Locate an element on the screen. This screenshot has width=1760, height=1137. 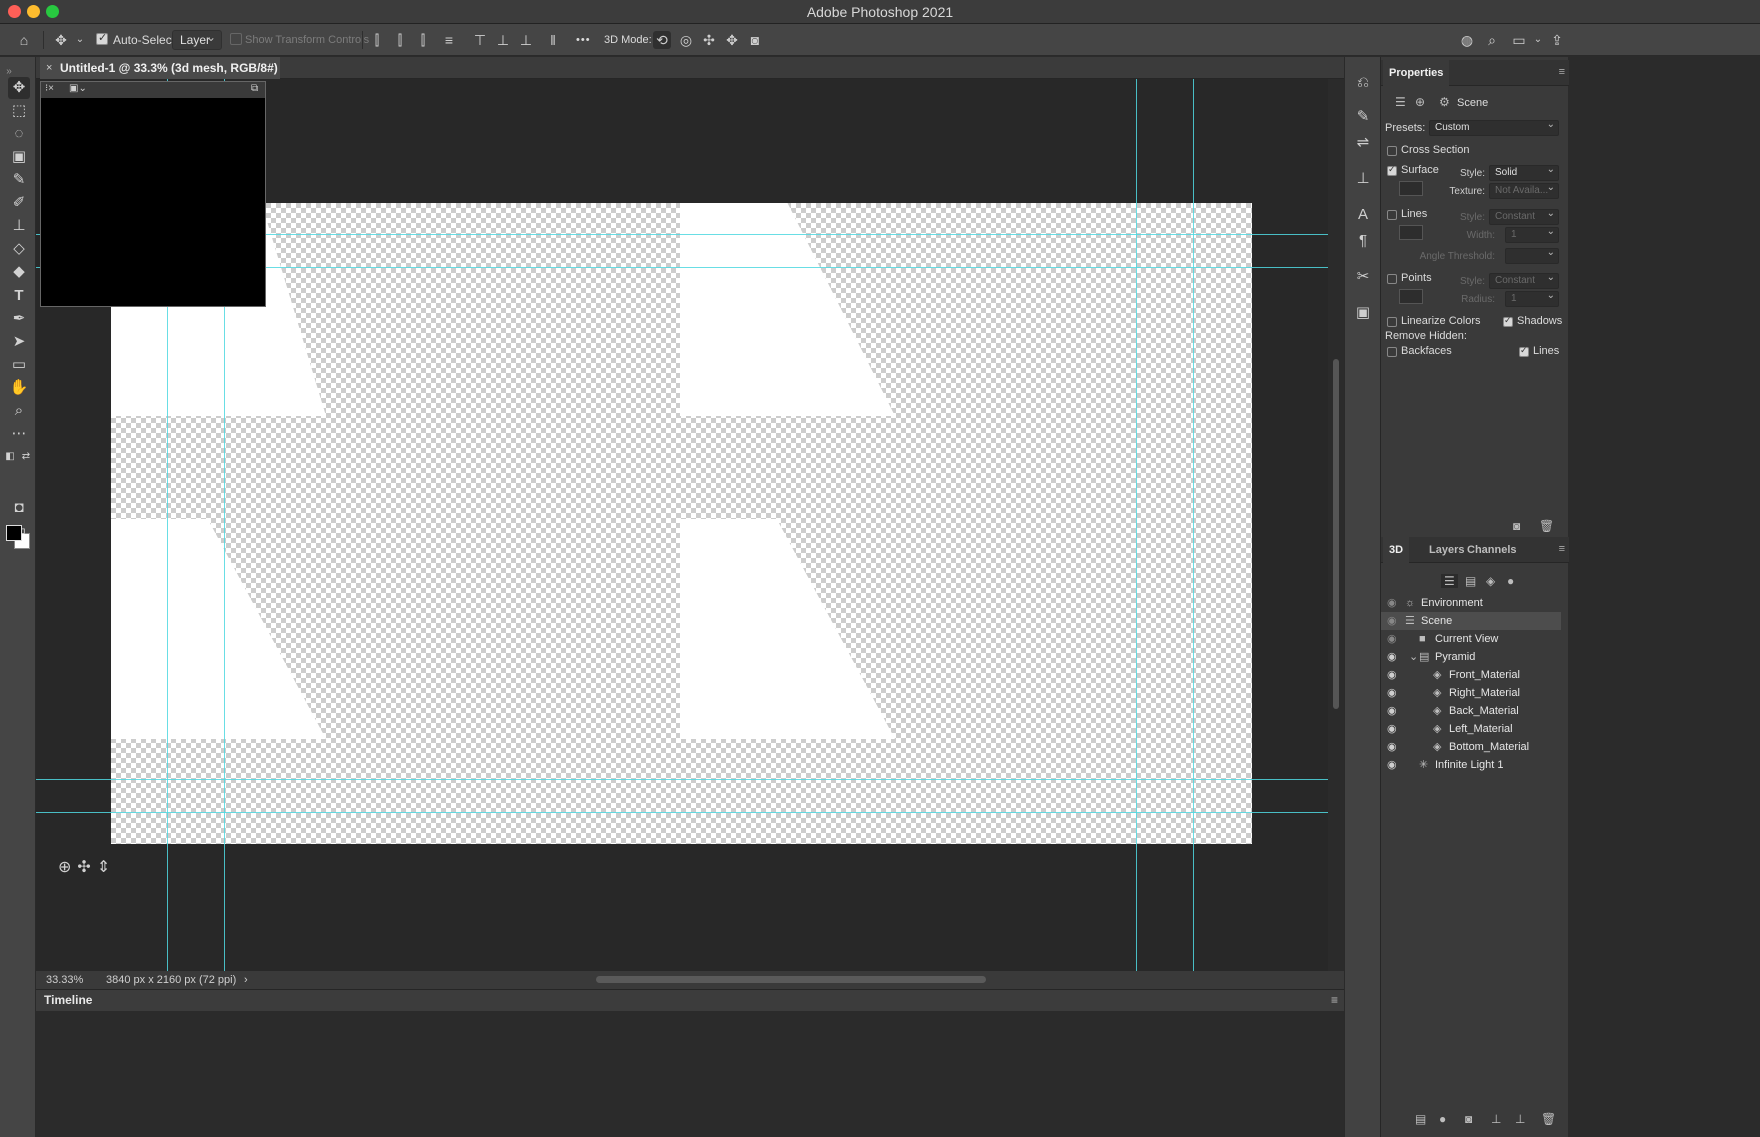
3d-pan-icon: ✣ is located at coordinates (709, 40).